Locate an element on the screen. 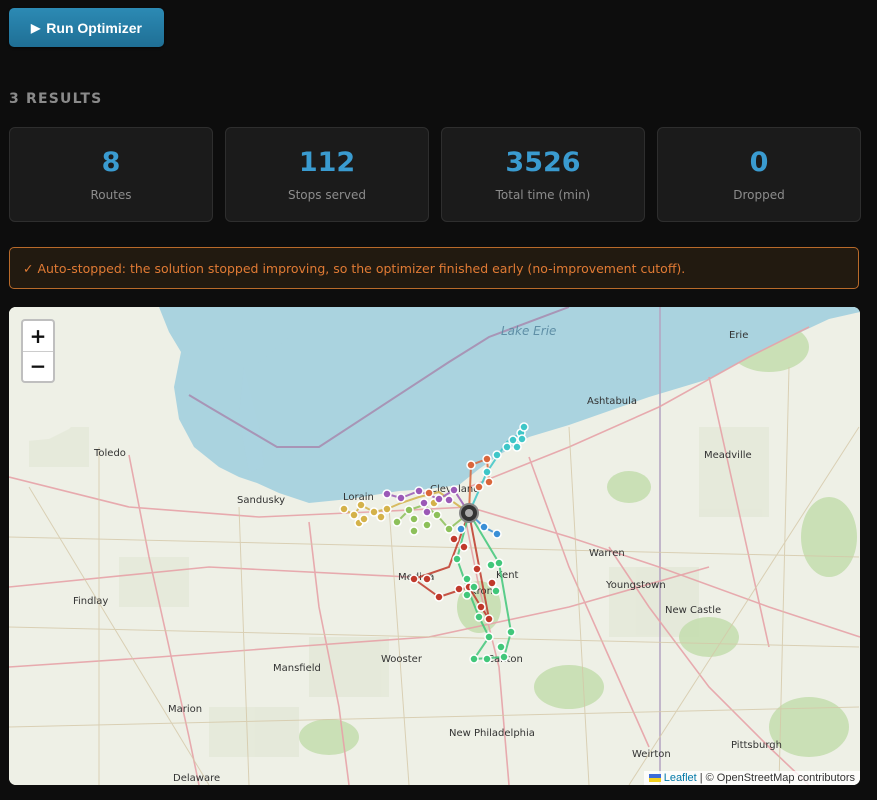 This screenshot has height=800, width=877. zoom-in-button: + is located at coordinates (38, 336).